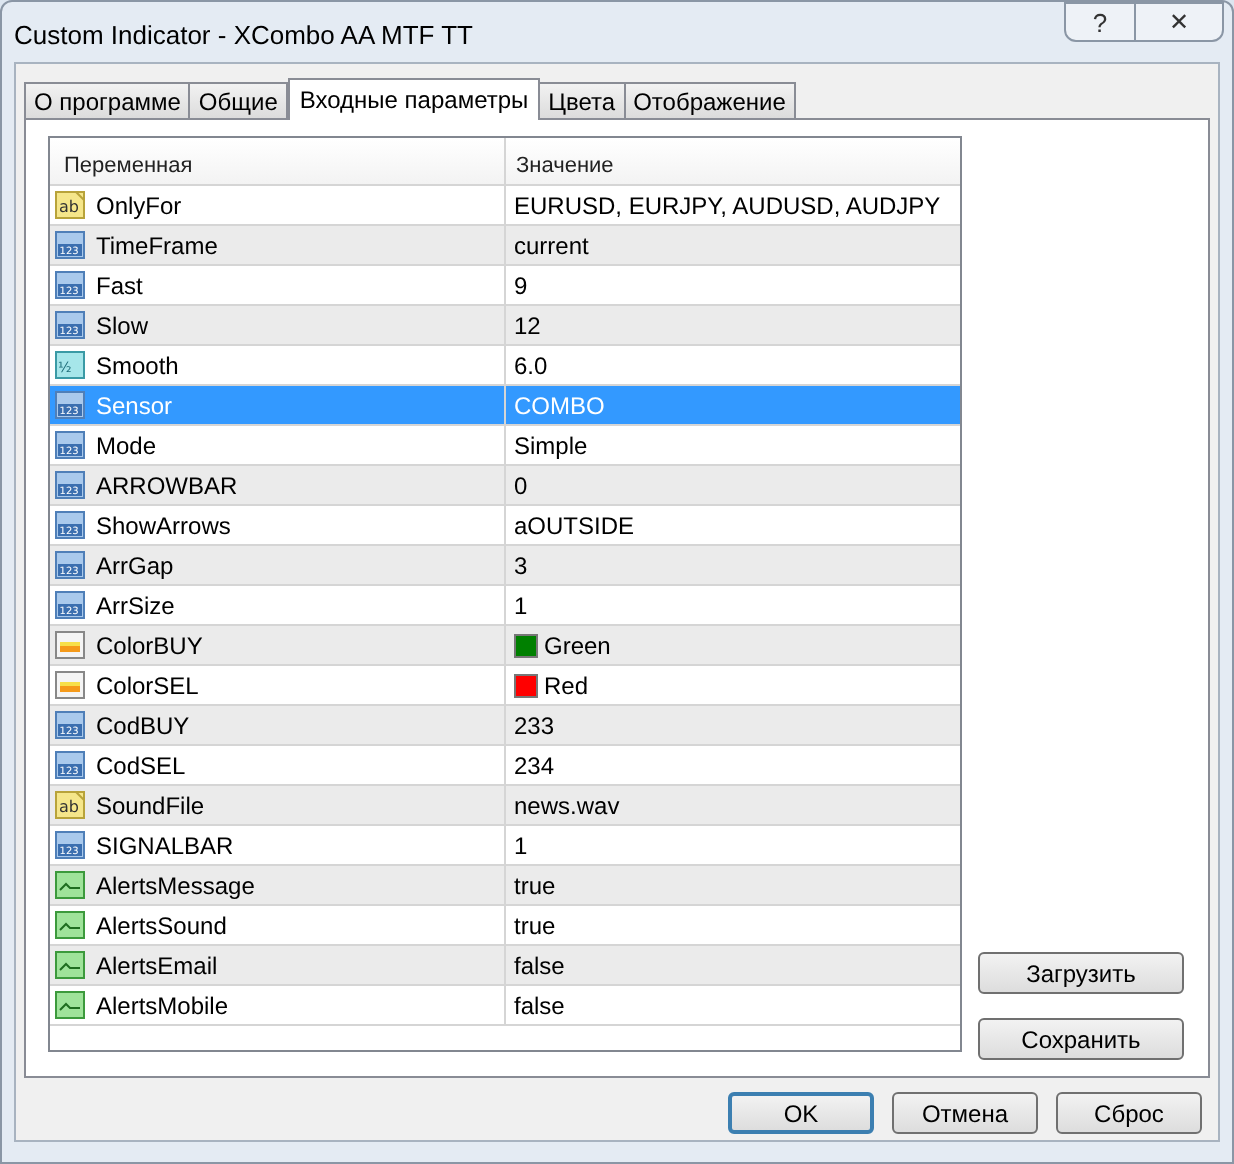 The width and height of the screenshot is (1234, 1164). What do you see at coordinates (965, 1113) in the screenshot?
I see `dialog-button: Отмена` at bounding box center [965, 1113].